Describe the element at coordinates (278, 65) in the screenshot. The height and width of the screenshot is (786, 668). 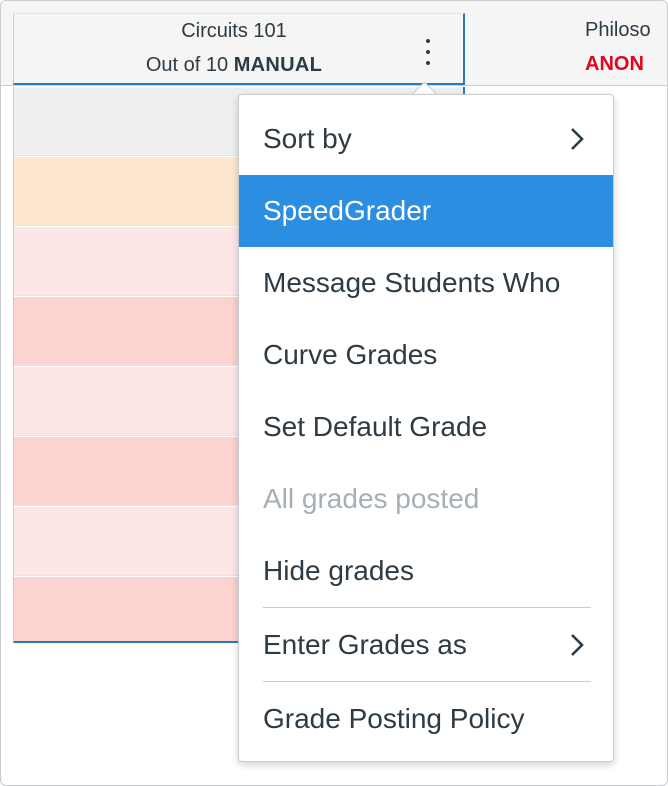
I see `manual-badge: MANUAL` at that location.